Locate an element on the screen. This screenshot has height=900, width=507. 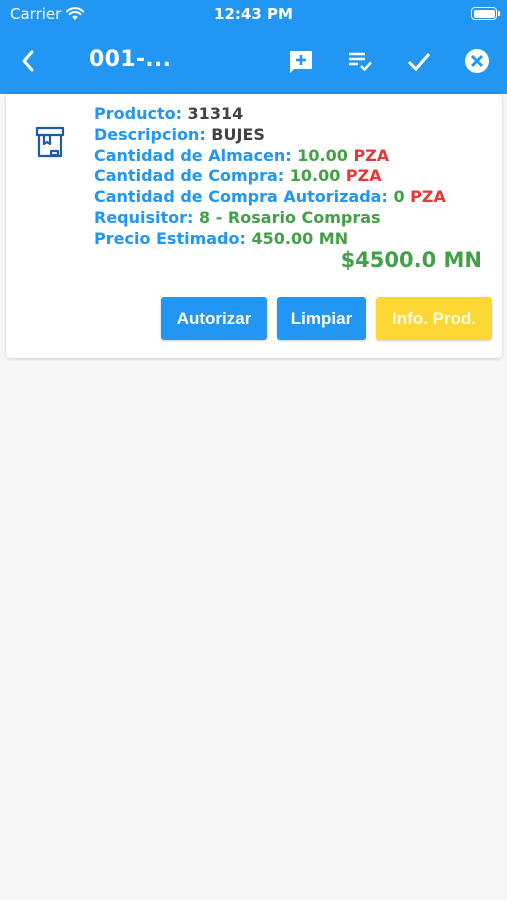
producto-label: Producto: is located at coordinates (141, 113).